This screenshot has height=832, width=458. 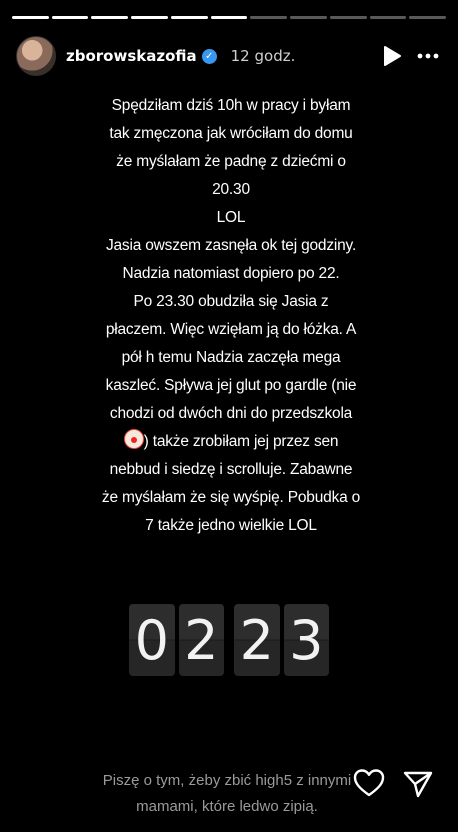 What do you see at coordinates (231, 217) in the screenshot?
I see `story-line: LOL` at bounding box center [231, 217].